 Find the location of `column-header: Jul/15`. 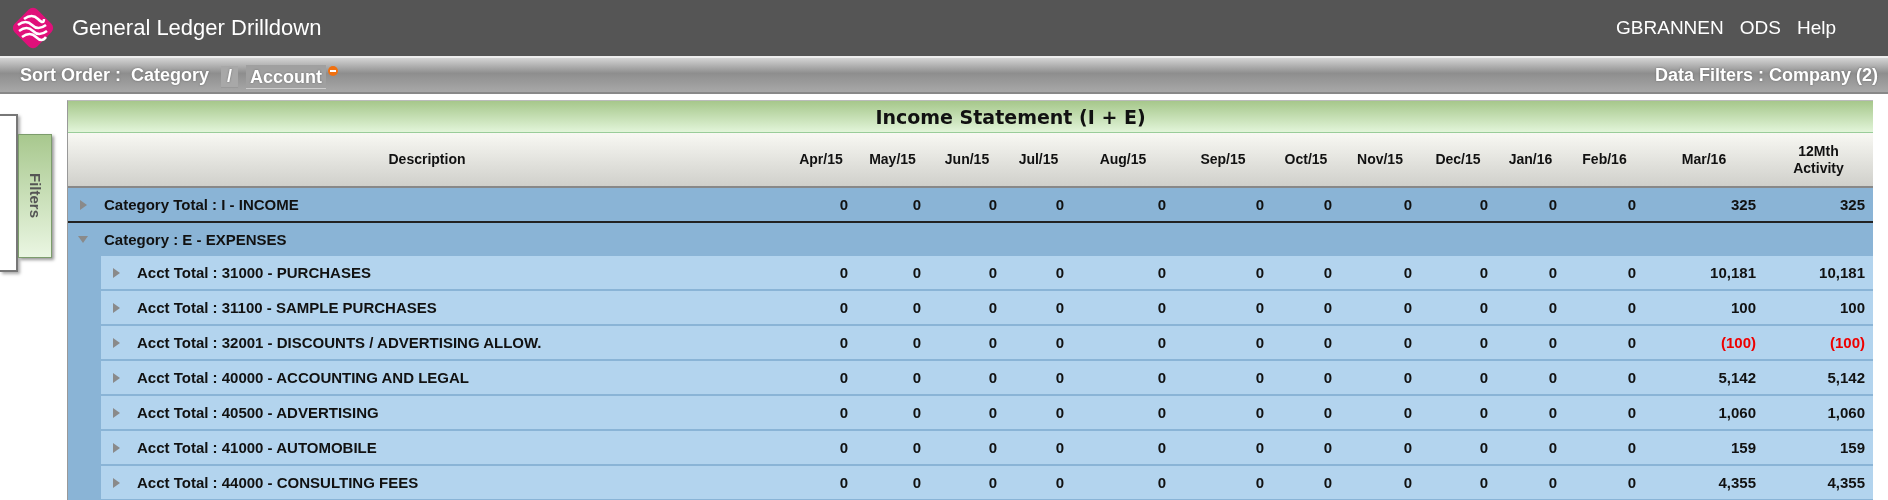

column-header: Jul/15 is located at coordinates (1038, 159).